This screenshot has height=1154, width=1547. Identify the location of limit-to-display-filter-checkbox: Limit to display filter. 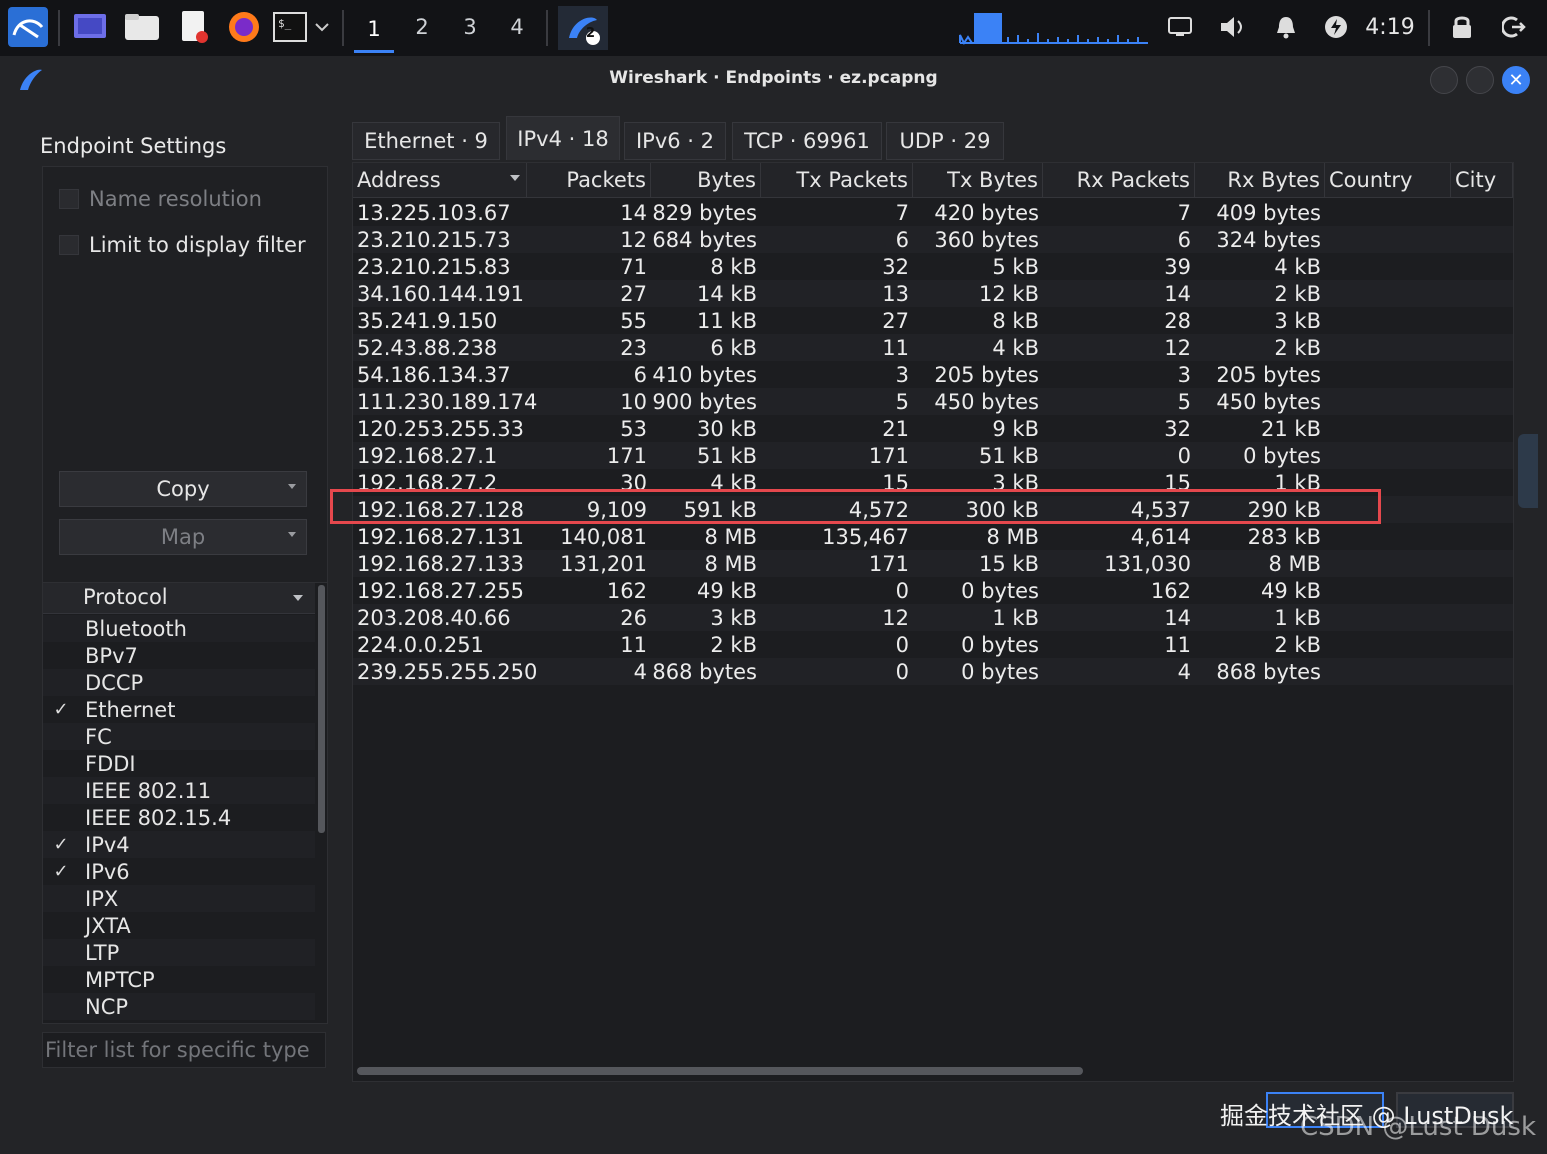
(182, 245).